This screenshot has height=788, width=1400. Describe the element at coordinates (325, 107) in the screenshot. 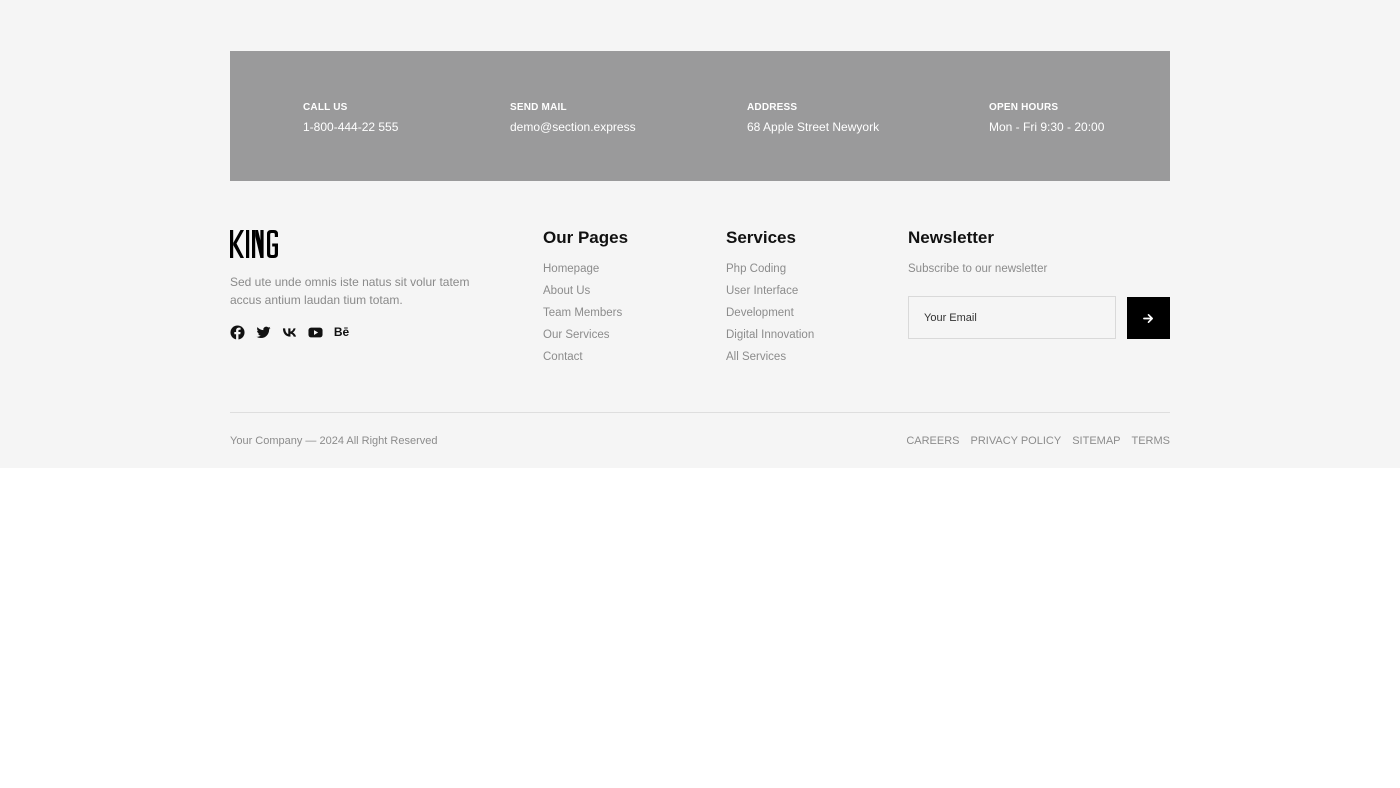

I see `contact-call-label: CALL US` at that location.